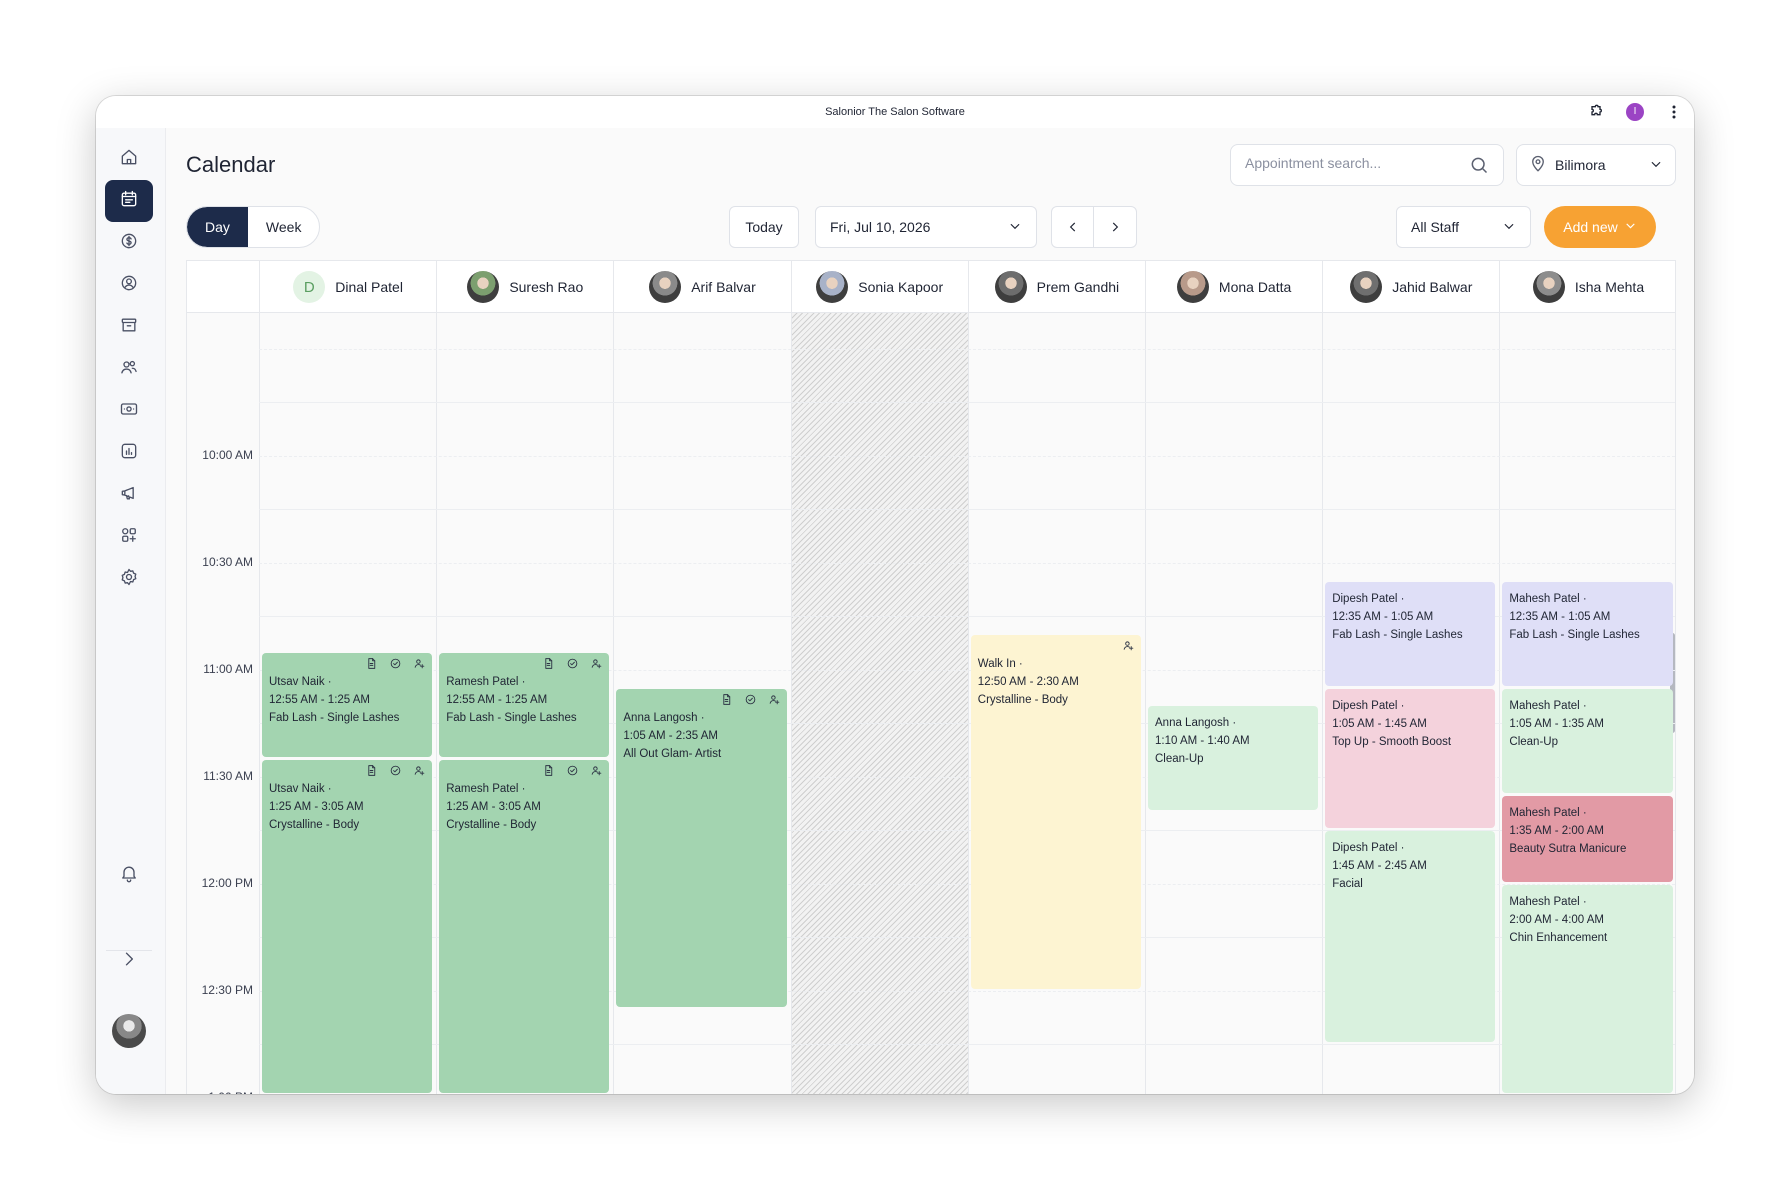  Describe the element at coordinates (1674, 112) in the screenshot. I see `more-vertical-icon` at that location.